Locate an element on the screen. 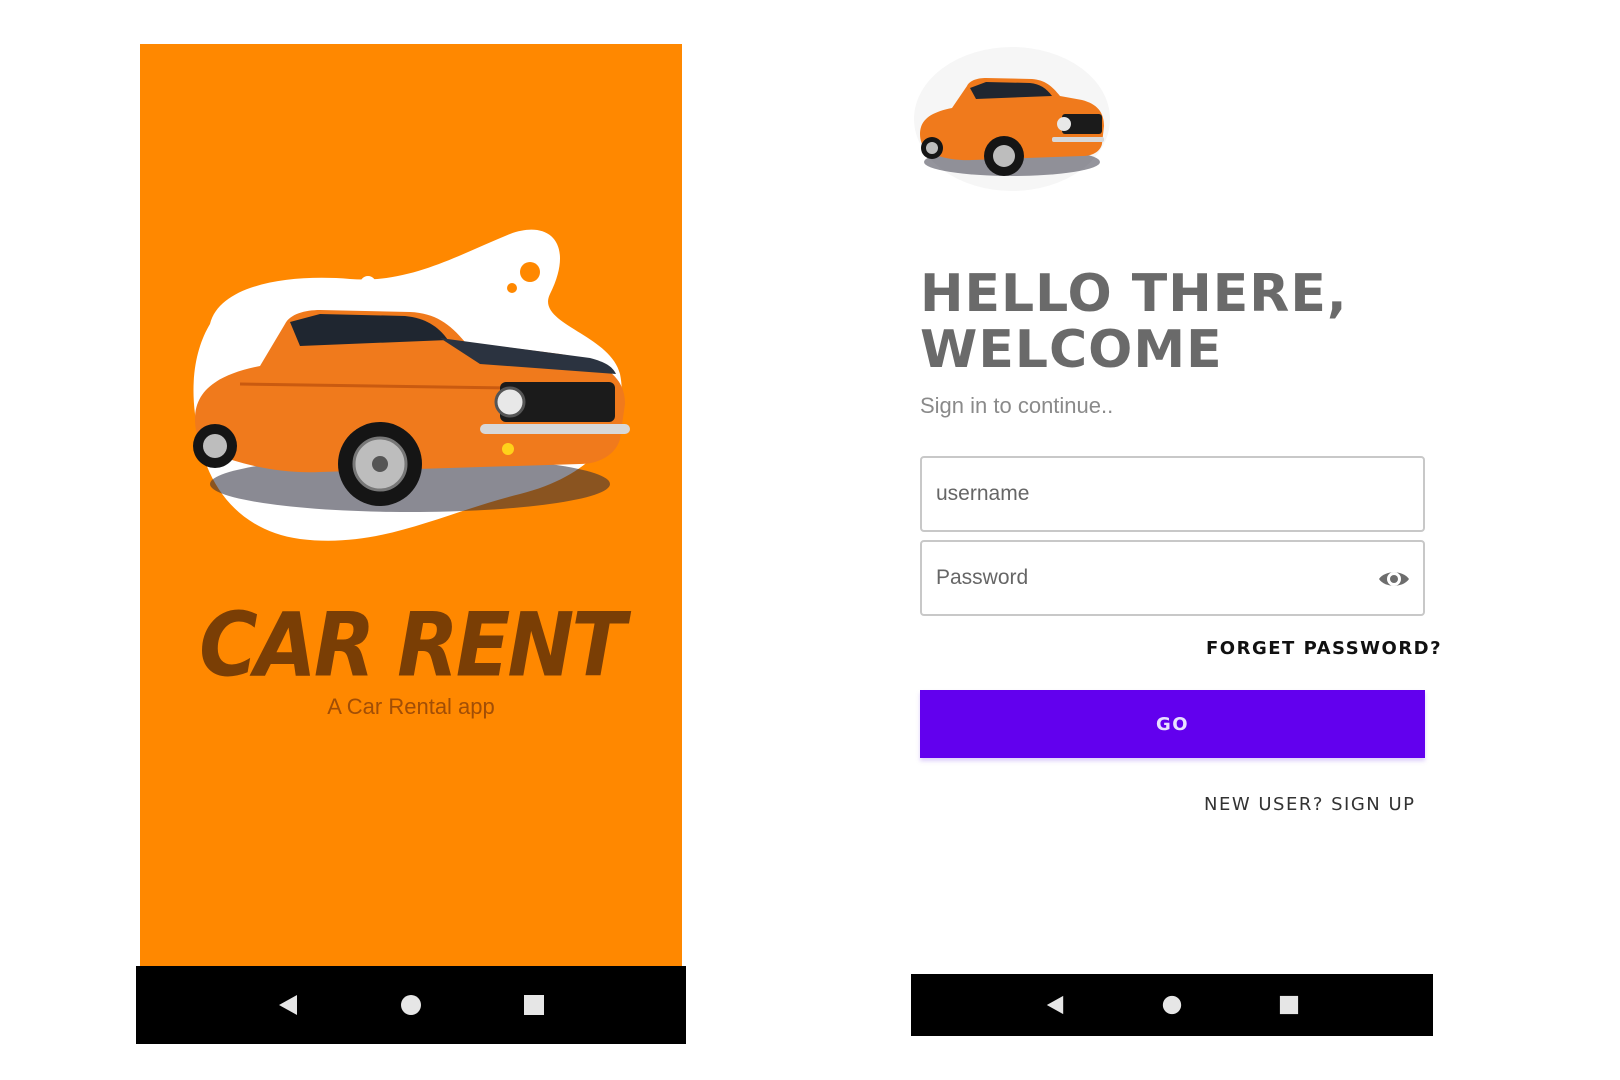 This screenshot has height=1080, width=1620. forget-password-link: FORGET PASSWORD? is located at coordinates (1324, 648).